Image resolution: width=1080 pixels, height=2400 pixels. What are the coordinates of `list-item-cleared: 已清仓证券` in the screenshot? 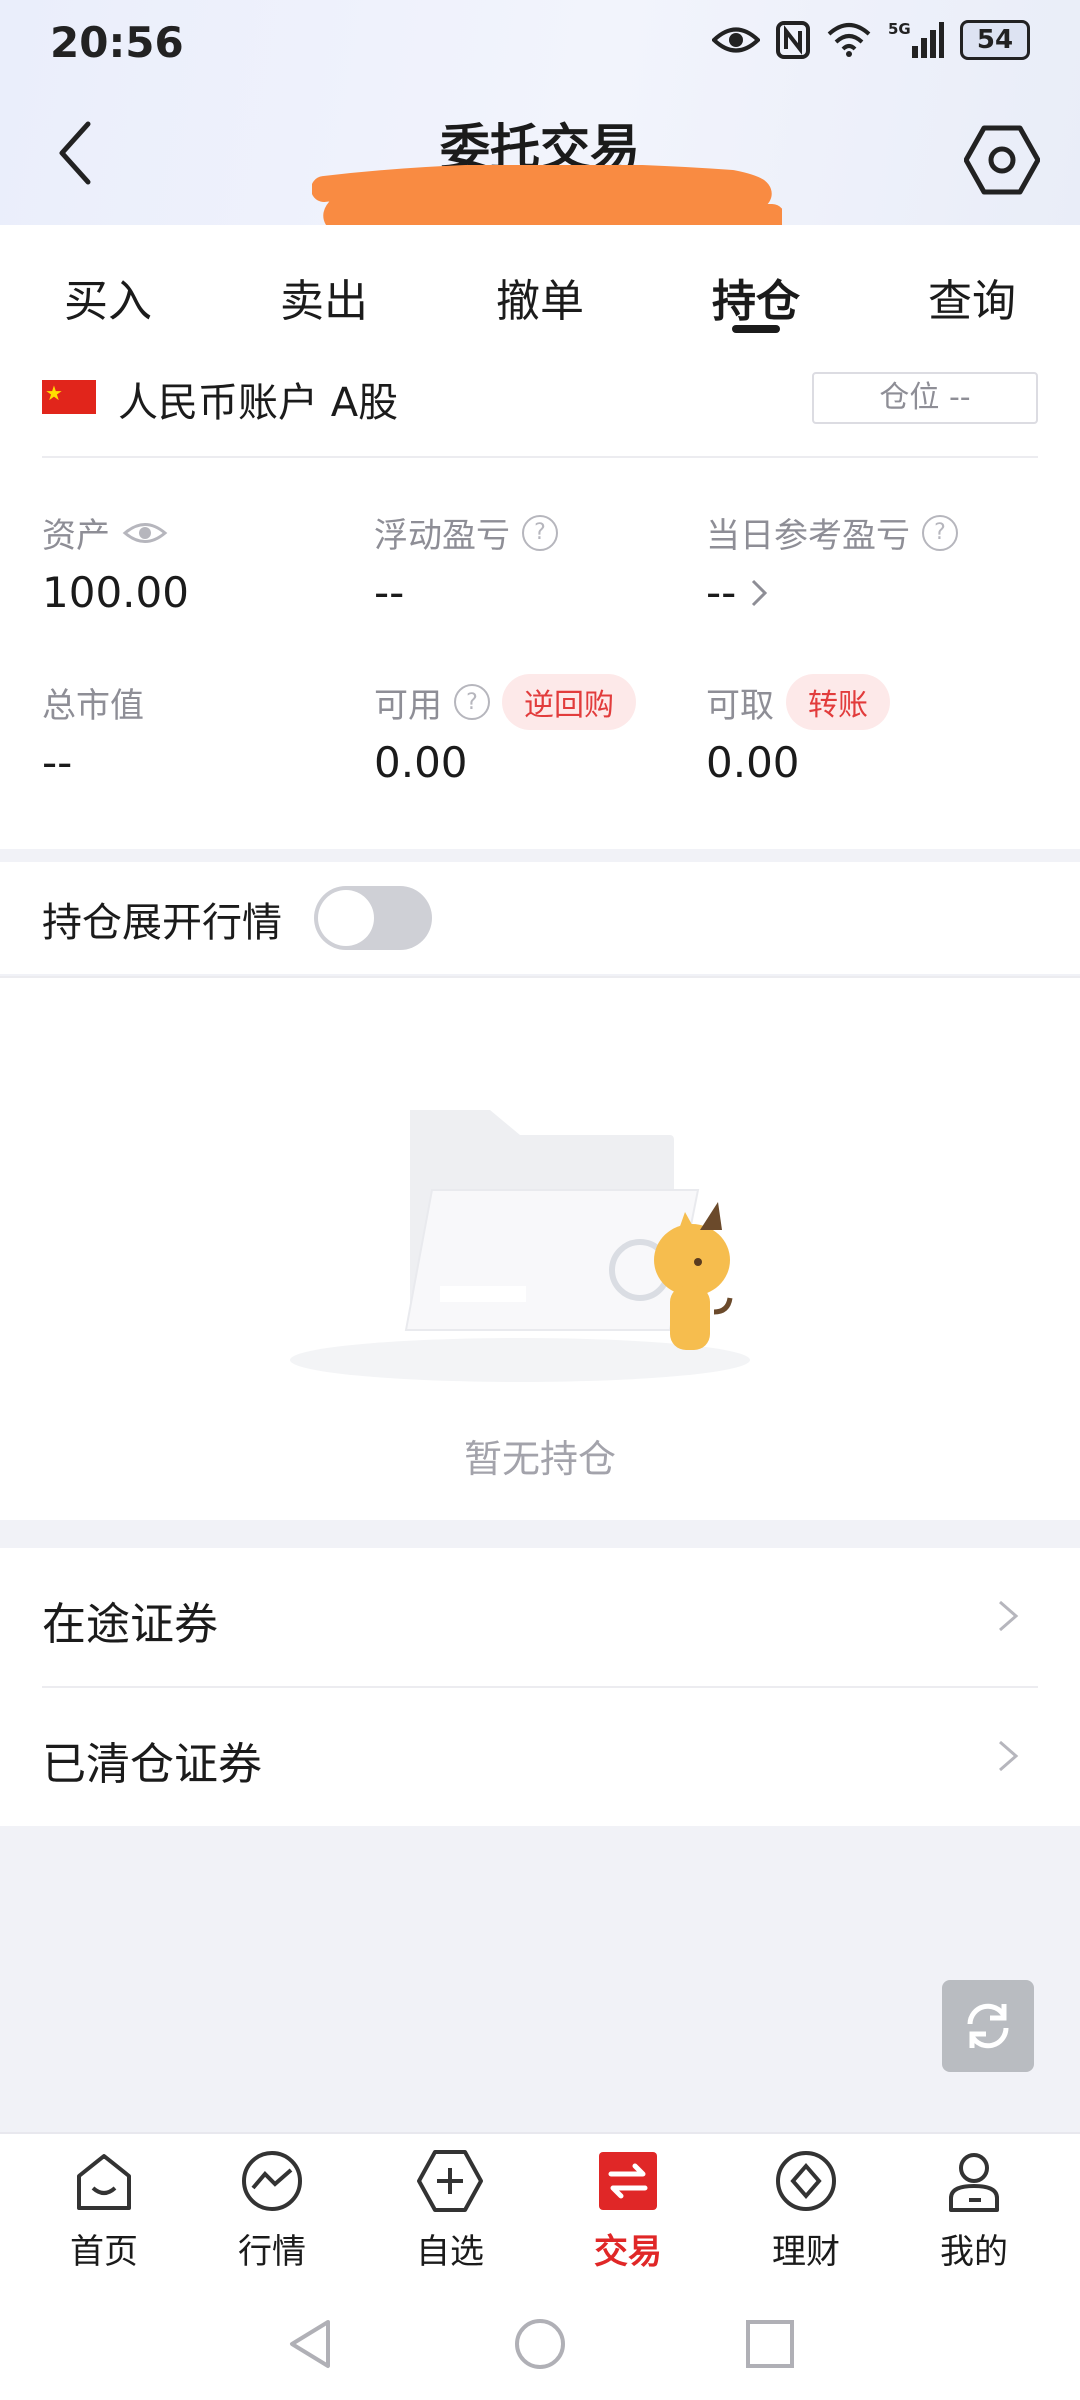 It's located at (540, 1757).